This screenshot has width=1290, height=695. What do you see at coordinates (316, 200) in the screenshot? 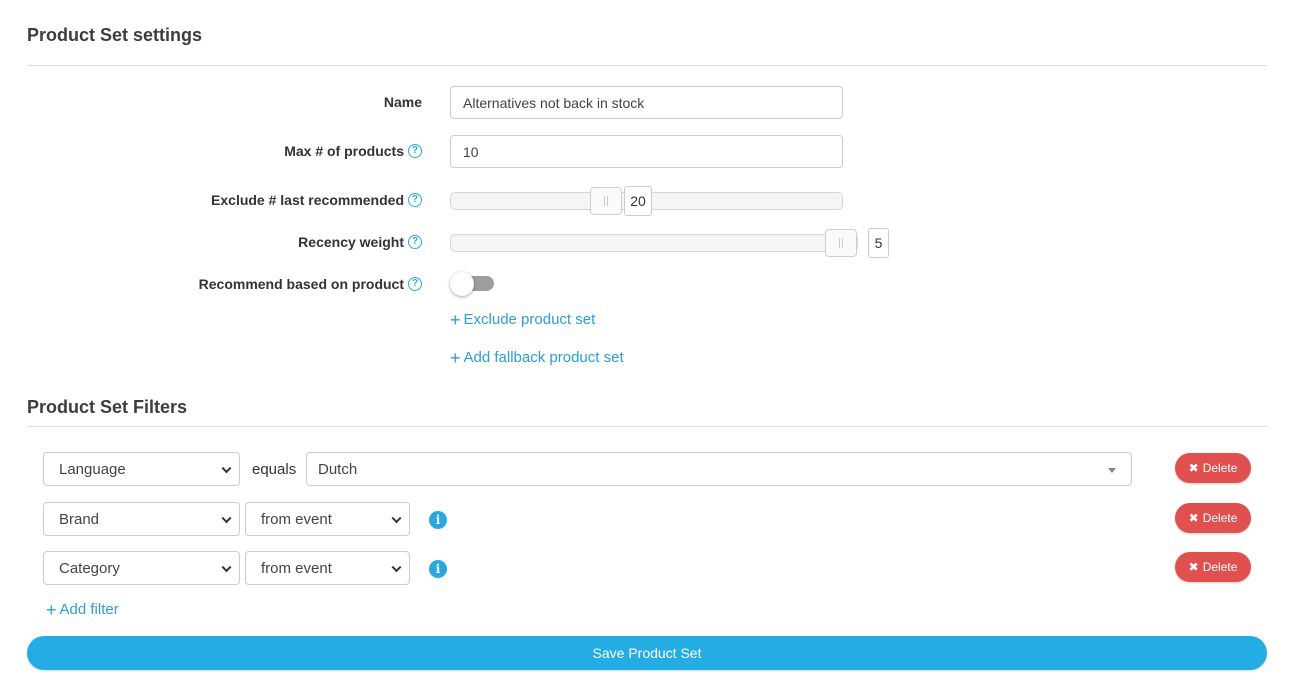
I see `exclude-last-label: Exclude # last recommended ?` at bounding box center [316, 200].